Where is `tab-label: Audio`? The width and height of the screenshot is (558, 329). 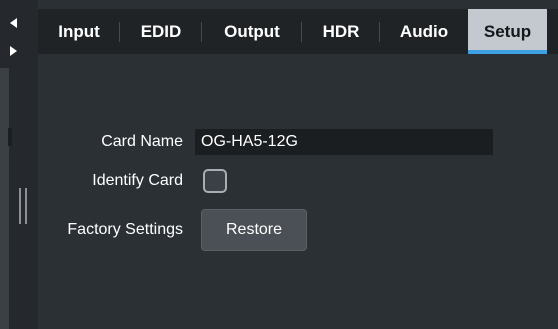
tab-label: Audio is located at coordinates (424, 31).